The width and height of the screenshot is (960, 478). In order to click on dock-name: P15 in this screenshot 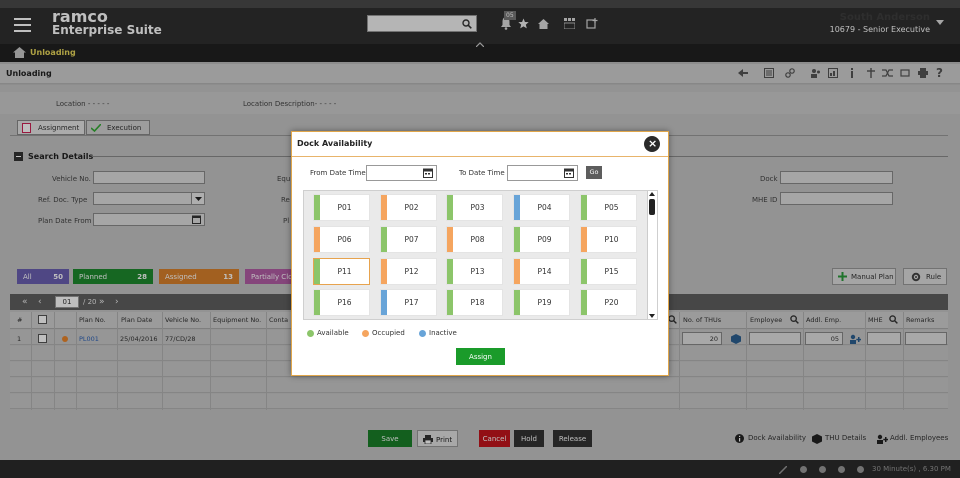, I will do `click(611, 271)`.